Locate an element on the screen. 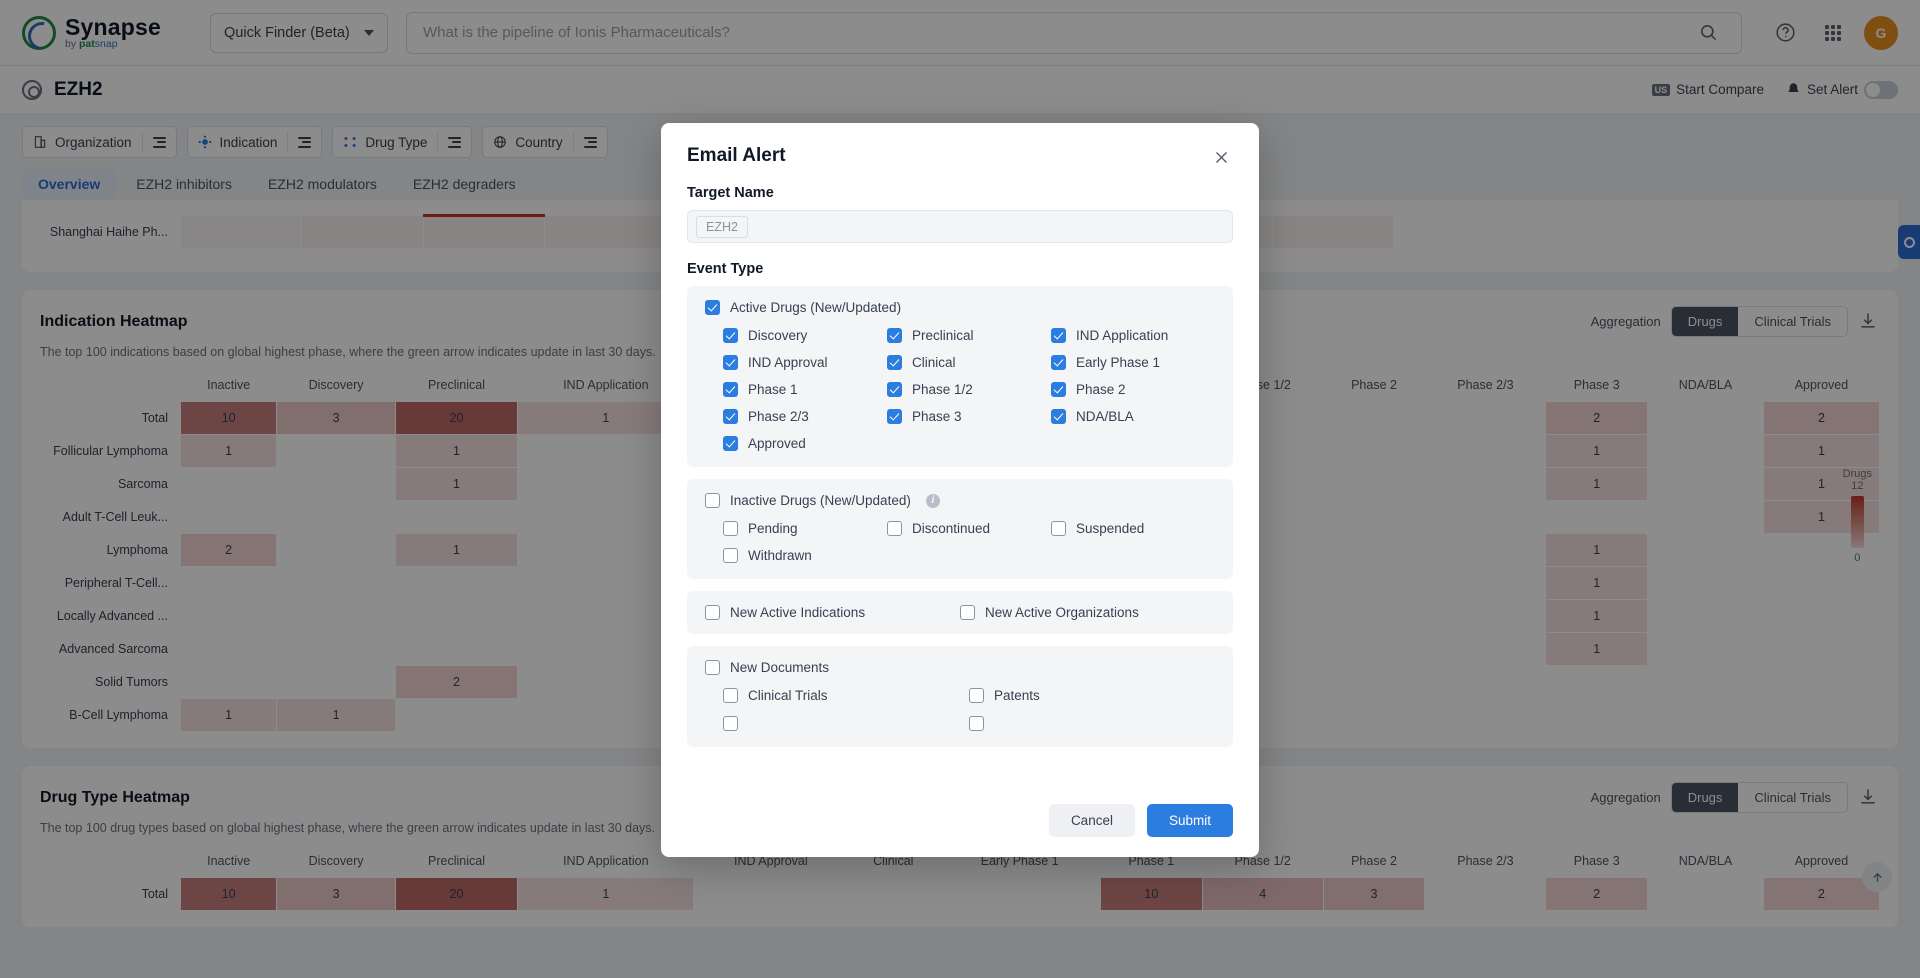 This screenshot has width=1920, height=978. checkbox-clinical-trials: Clinical Trials is located at coordinates (846, 695).